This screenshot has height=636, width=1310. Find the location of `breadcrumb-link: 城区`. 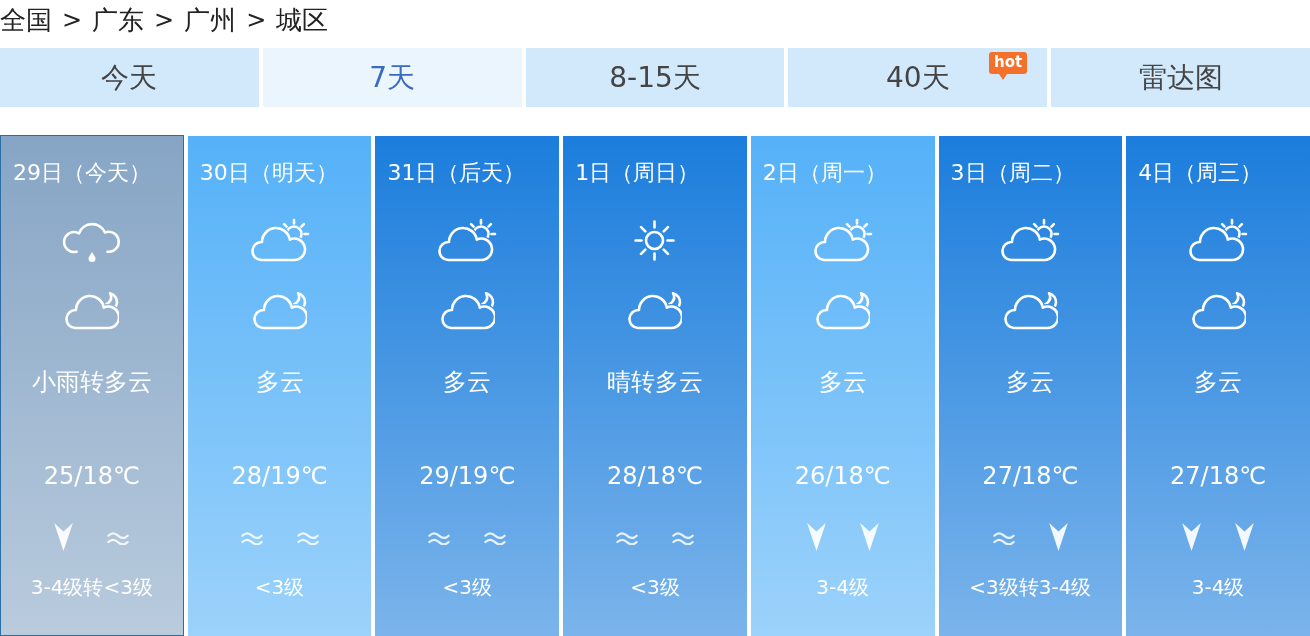

breadcrumb-link: 城区 is located at coordinates (302, 20).